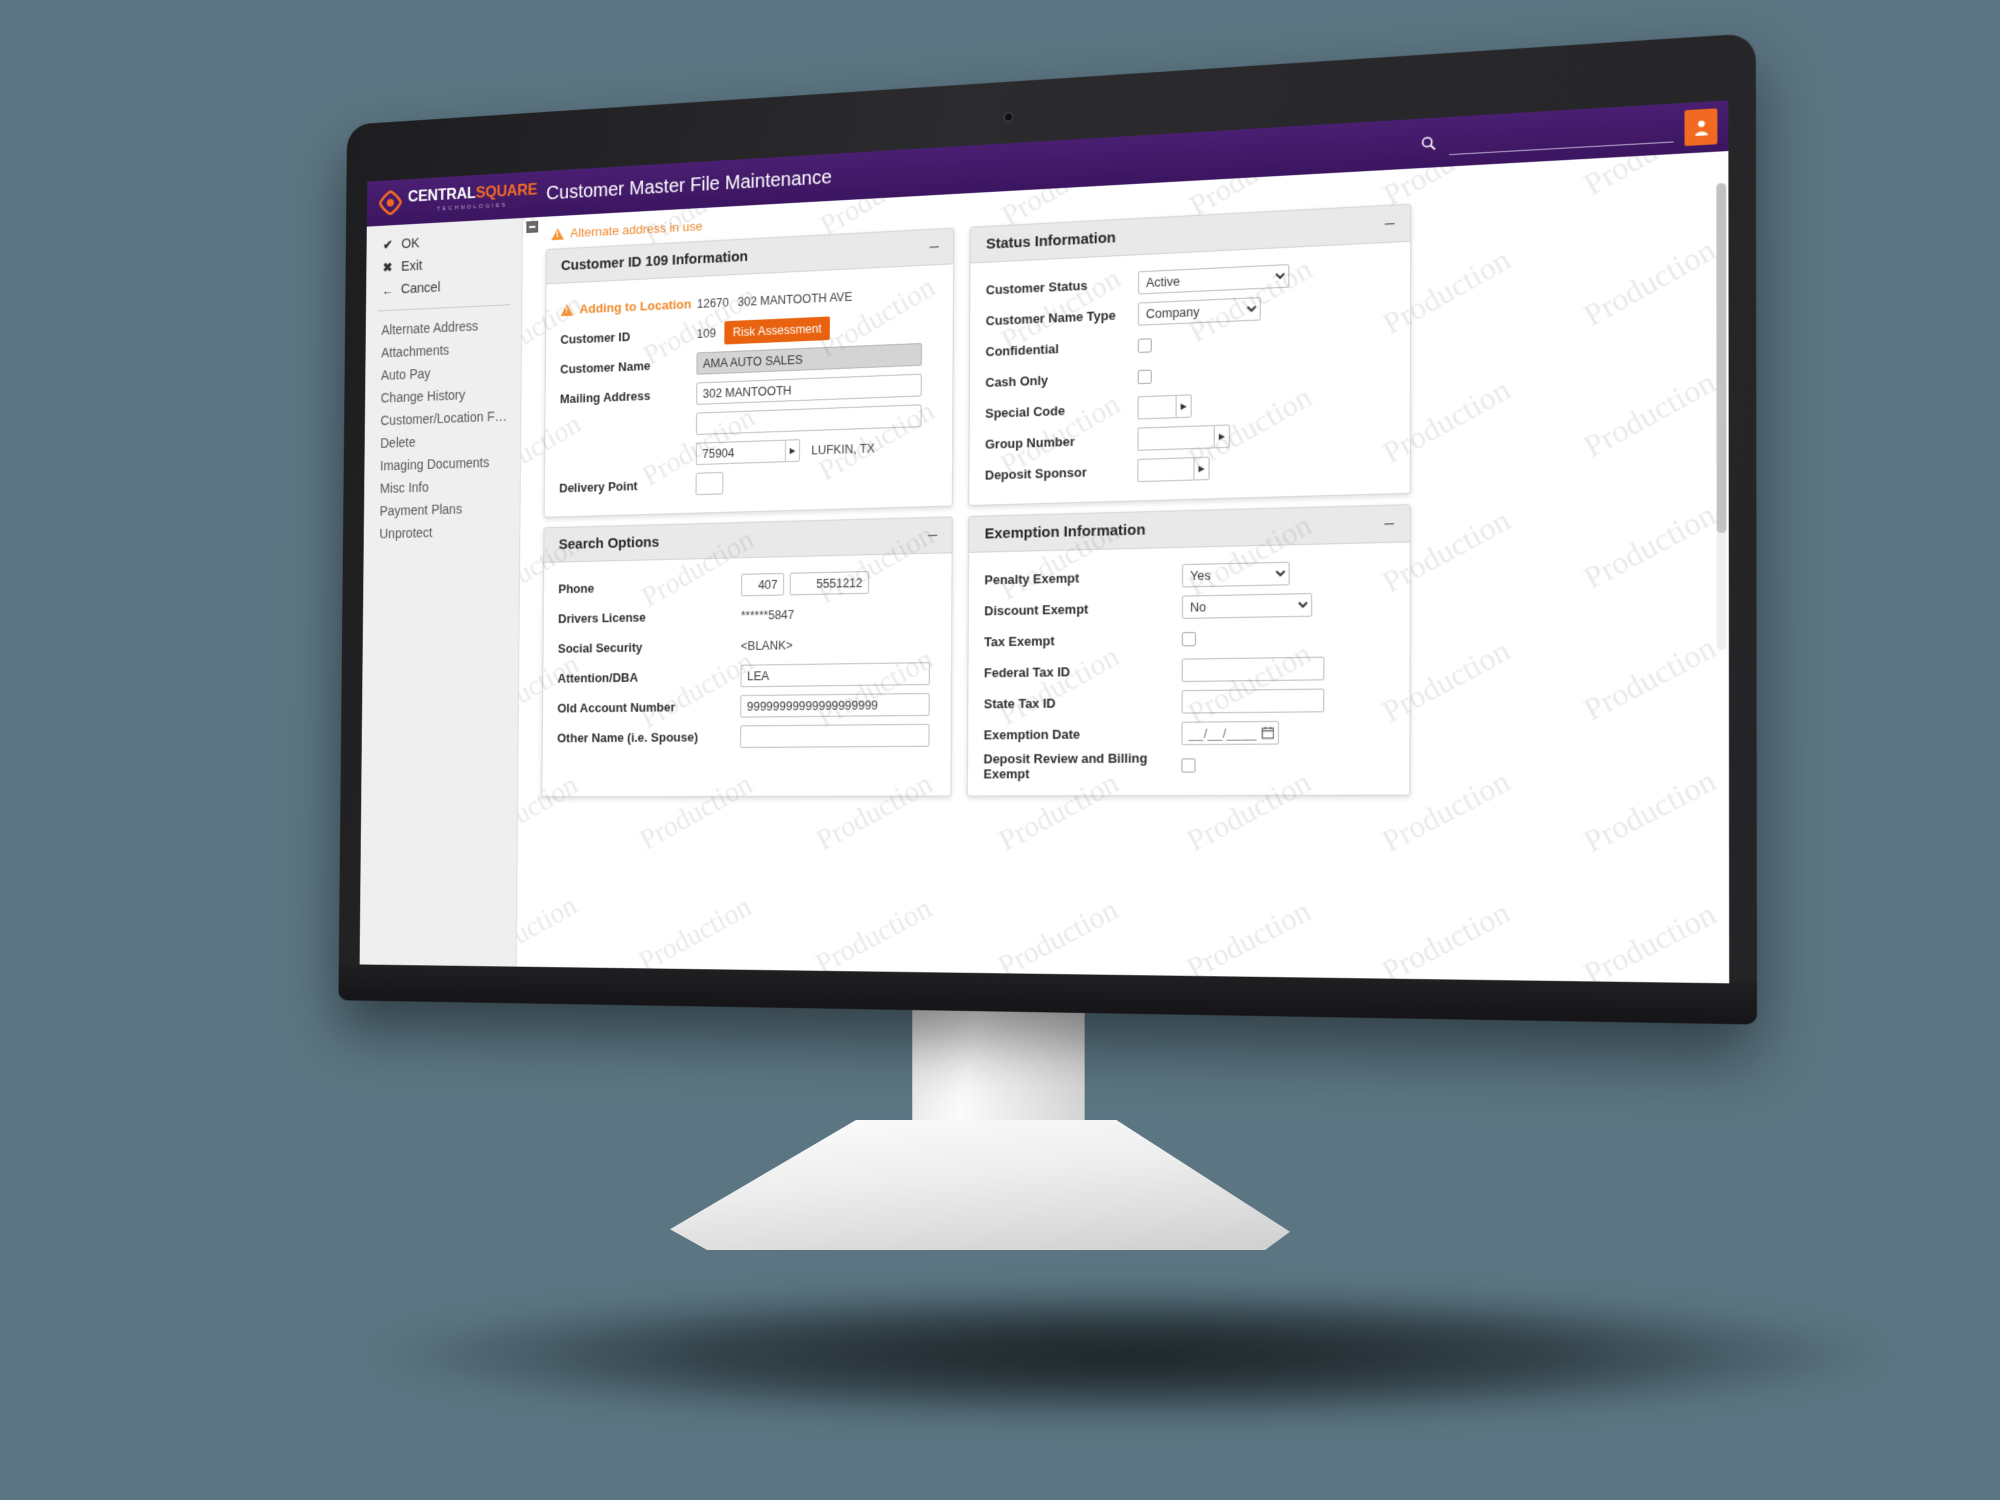  I want to click on row-attention-dba: Attention/DBA, so click(747, 675).